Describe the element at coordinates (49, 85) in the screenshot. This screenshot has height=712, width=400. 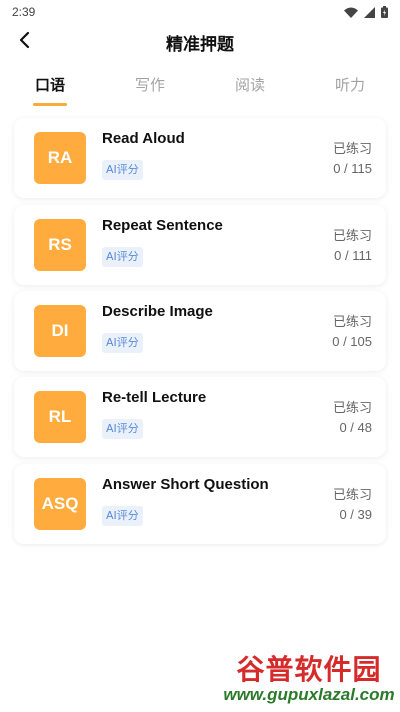
I see `tab-label: 口语` at that location.